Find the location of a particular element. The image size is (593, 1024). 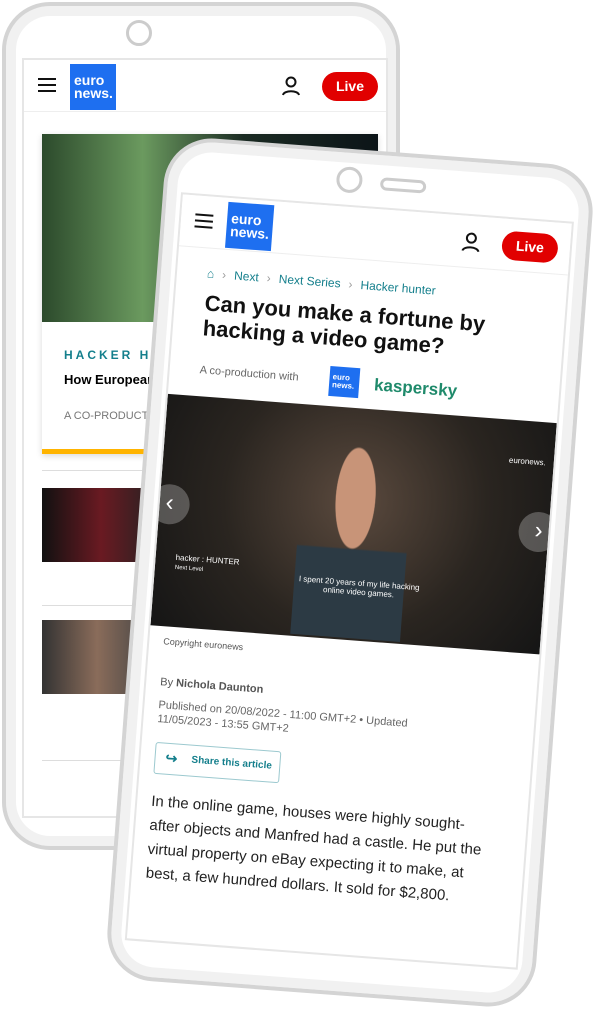

series-tag: hacker : HUNTER Next Level is located at coordinates (207, 562).